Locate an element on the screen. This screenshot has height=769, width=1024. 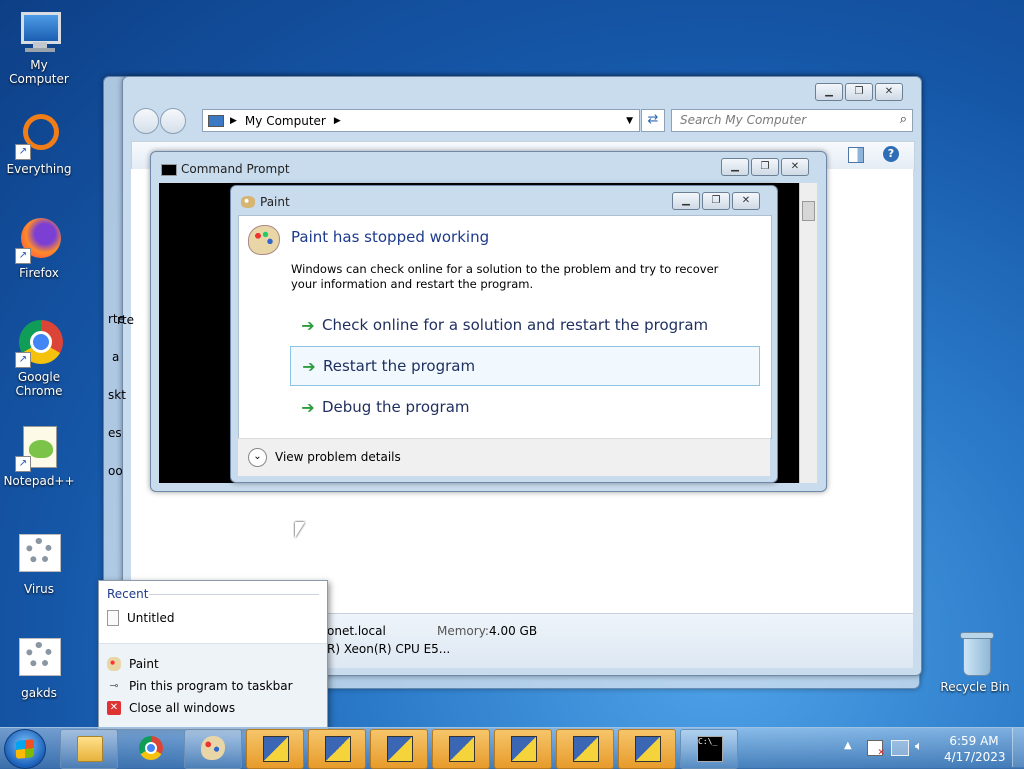
everything-icon: ↗ is located at coordinates (39, 136).